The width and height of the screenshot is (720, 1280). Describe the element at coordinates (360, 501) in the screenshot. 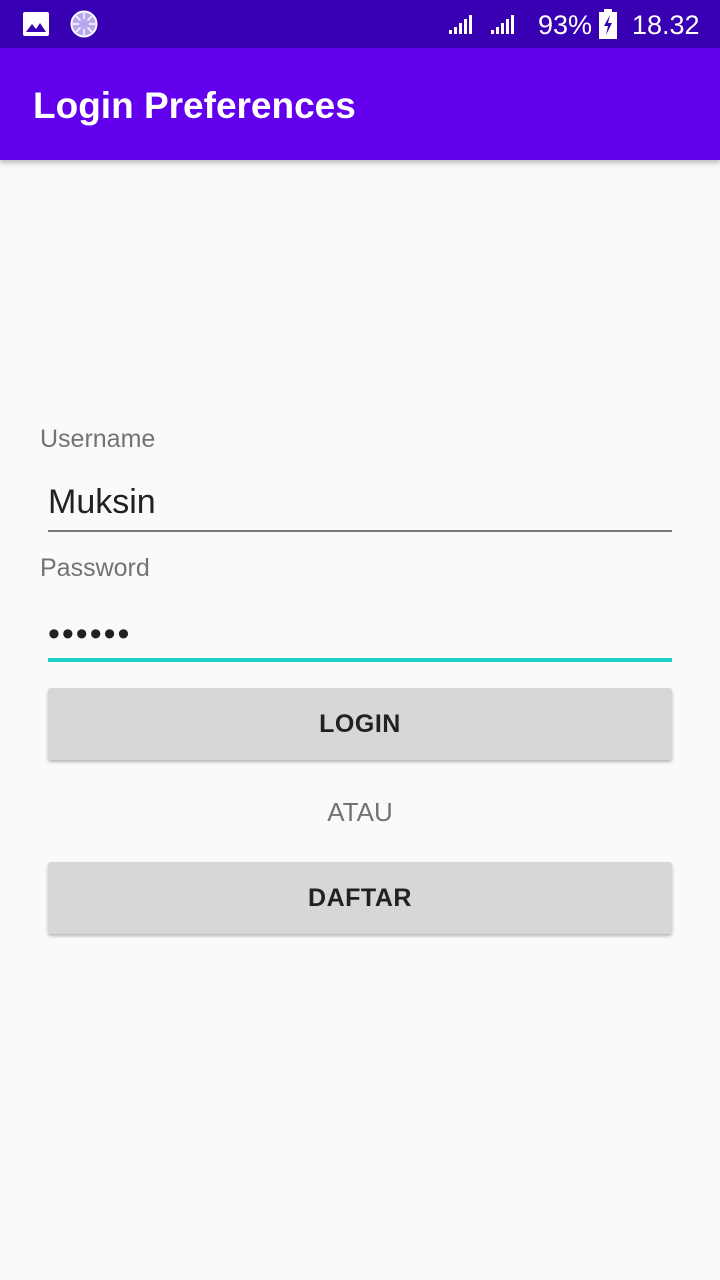

I see `username-field: Muksin` at that location.